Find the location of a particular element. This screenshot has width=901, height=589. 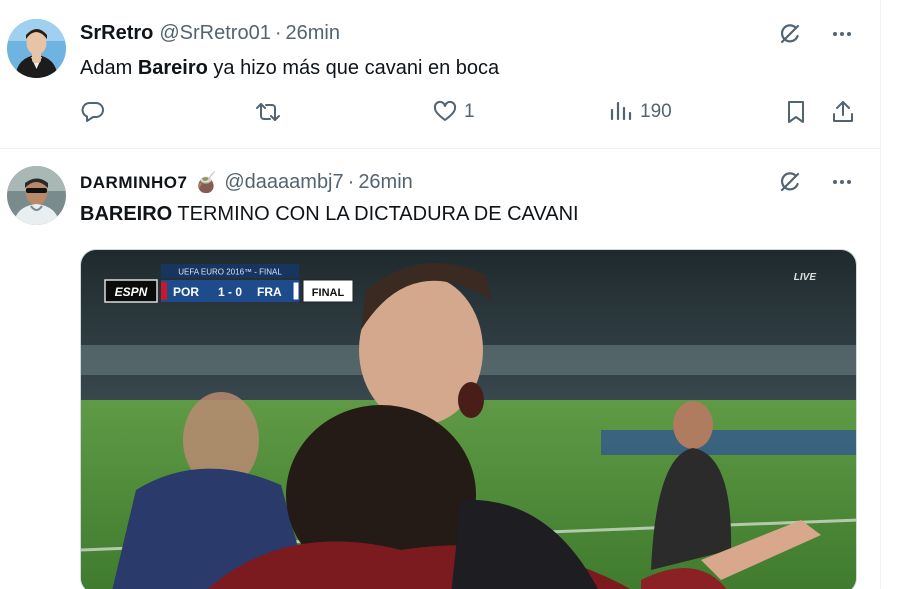

bookmark-button is located at coordinates (796, 112).